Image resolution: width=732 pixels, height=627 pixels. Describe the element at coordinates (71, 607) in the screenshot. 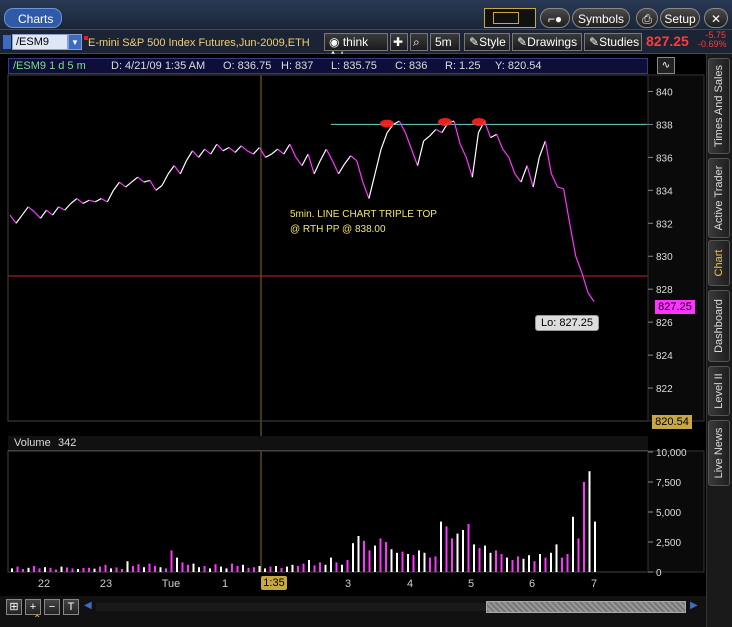

I see `text-tool-icon: T` at that location.